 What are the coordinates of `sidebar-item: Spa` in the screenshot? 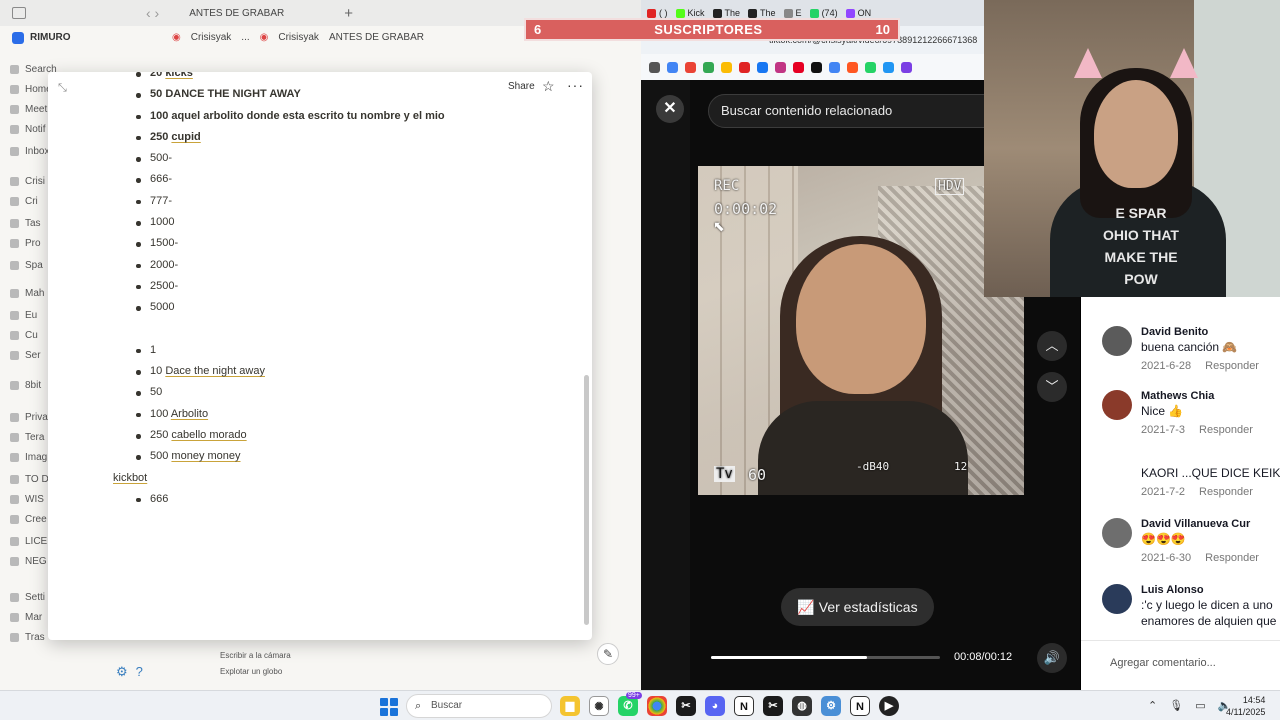 It's located at (26, 265).